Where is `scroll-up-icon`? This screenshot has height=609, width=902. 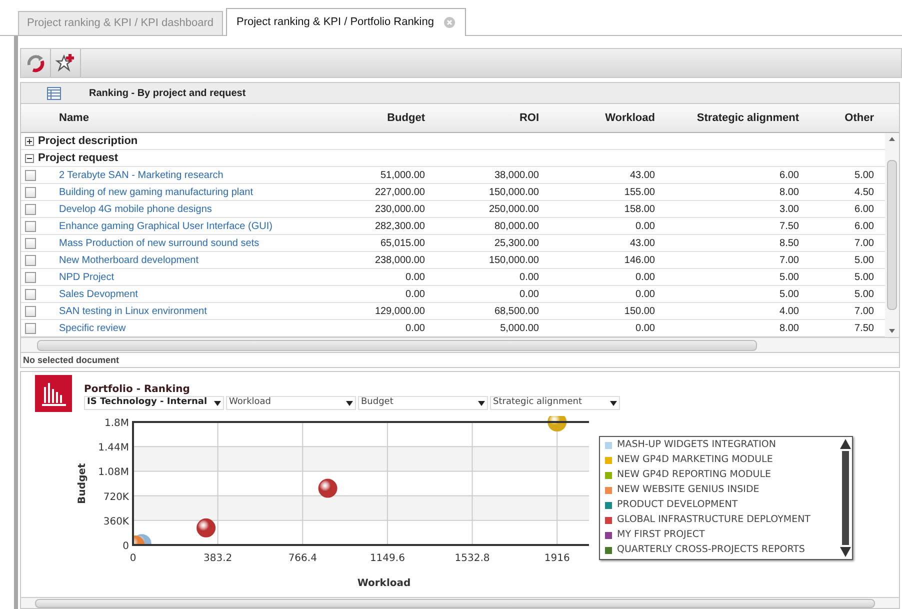
scroll-up-icon is located at coordinates (845, 444).